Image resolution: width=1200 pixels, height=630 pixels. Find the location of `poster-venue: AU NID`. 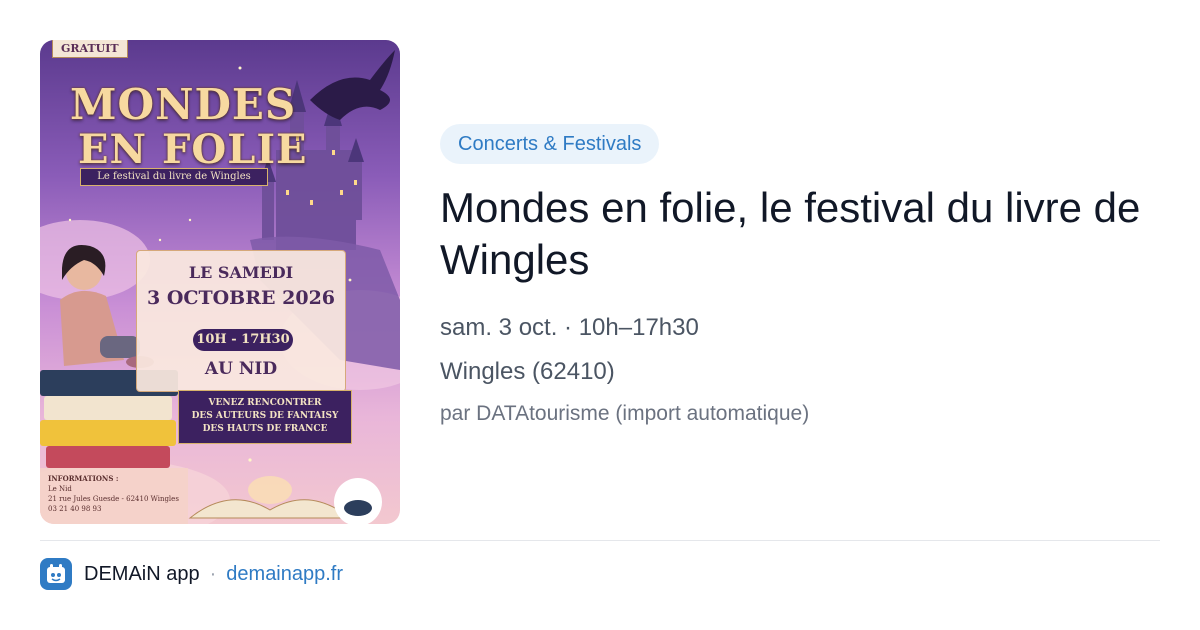

poster-venue: AU NID is located at coordinates (241, 369).